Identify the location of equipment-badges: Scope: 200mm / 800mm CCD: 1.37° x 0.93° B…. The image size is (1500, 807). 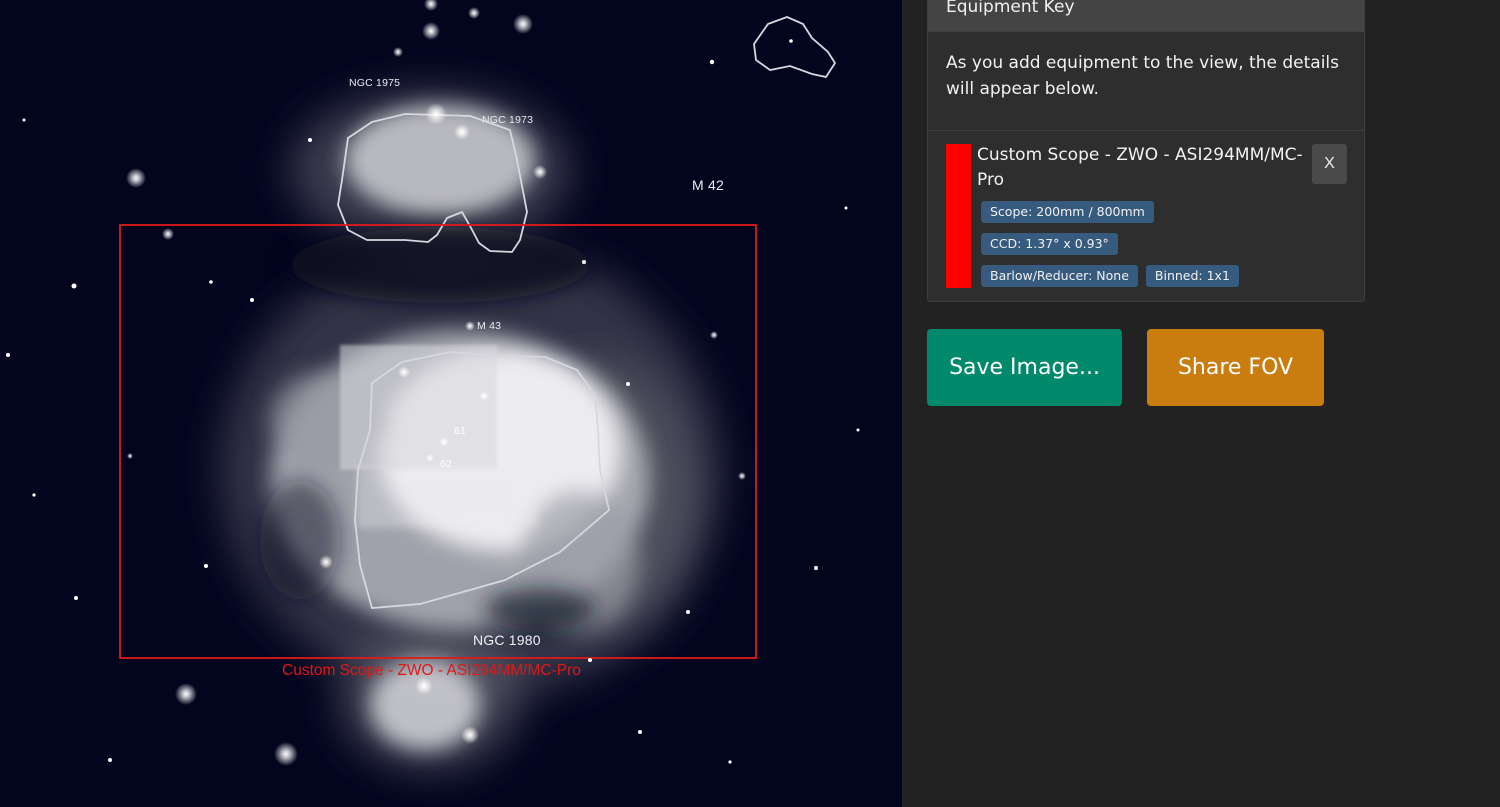
(1141, 249).